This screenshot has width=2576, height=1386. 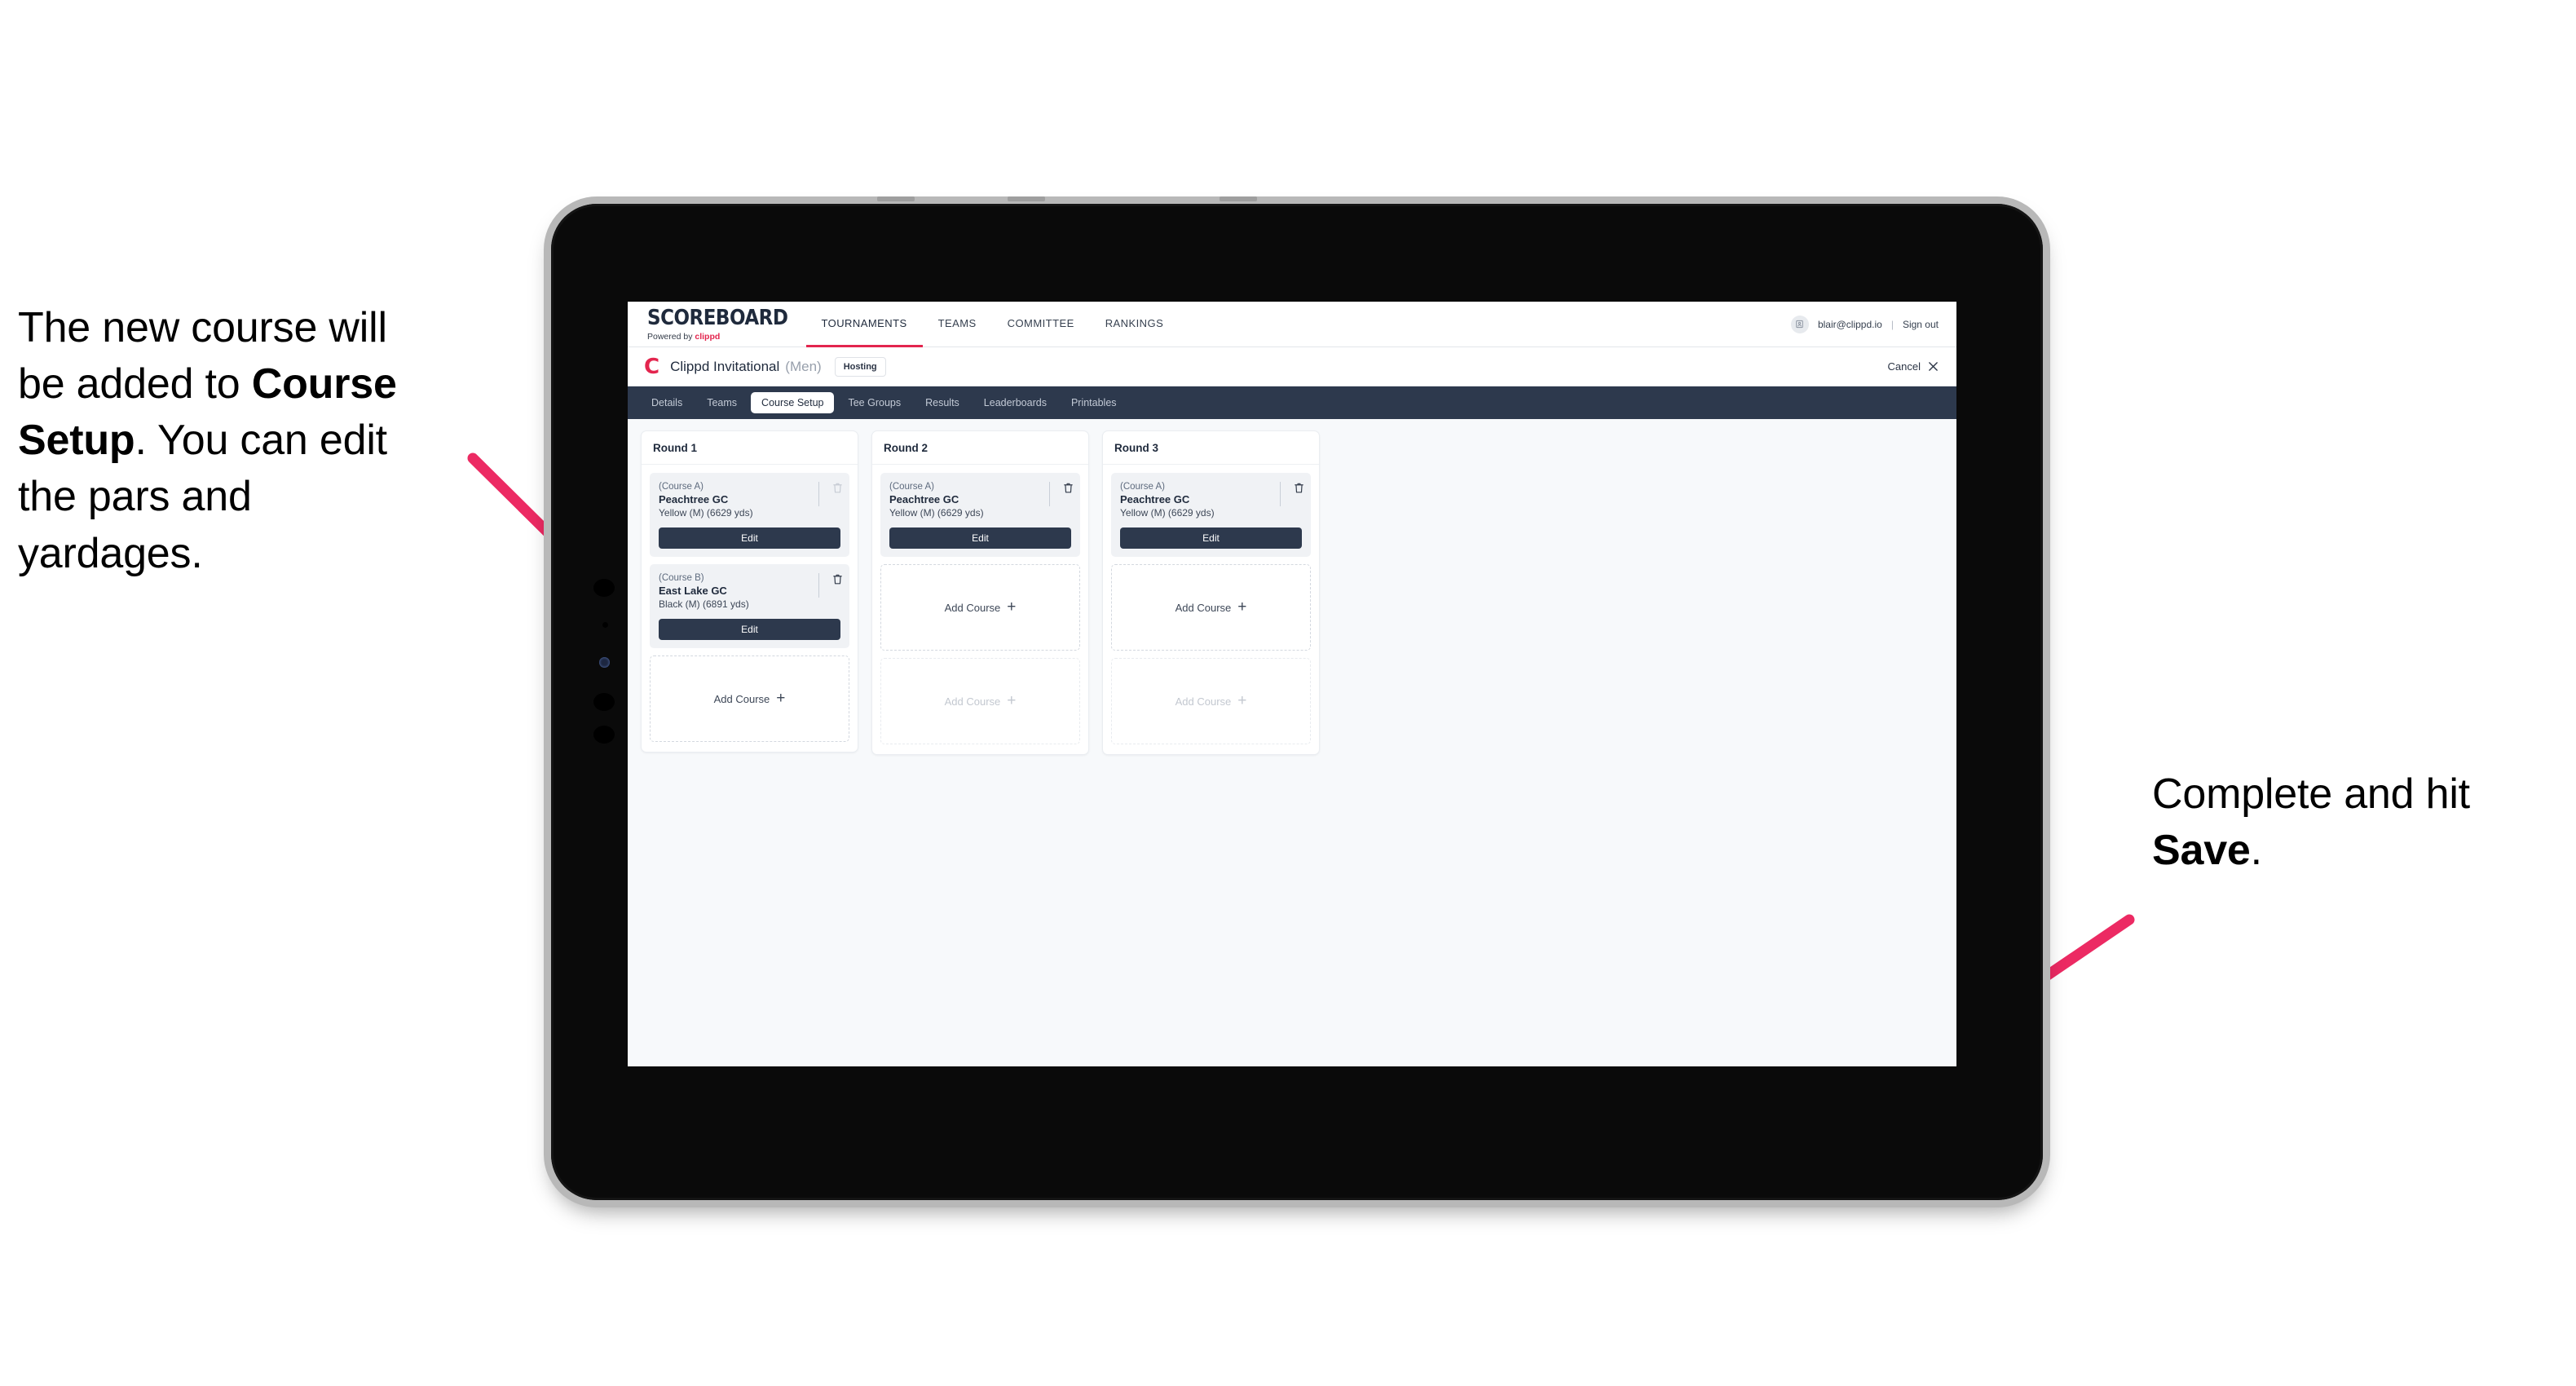 I want to click on tab-printables: Printables, so click(x=1094, y=402).